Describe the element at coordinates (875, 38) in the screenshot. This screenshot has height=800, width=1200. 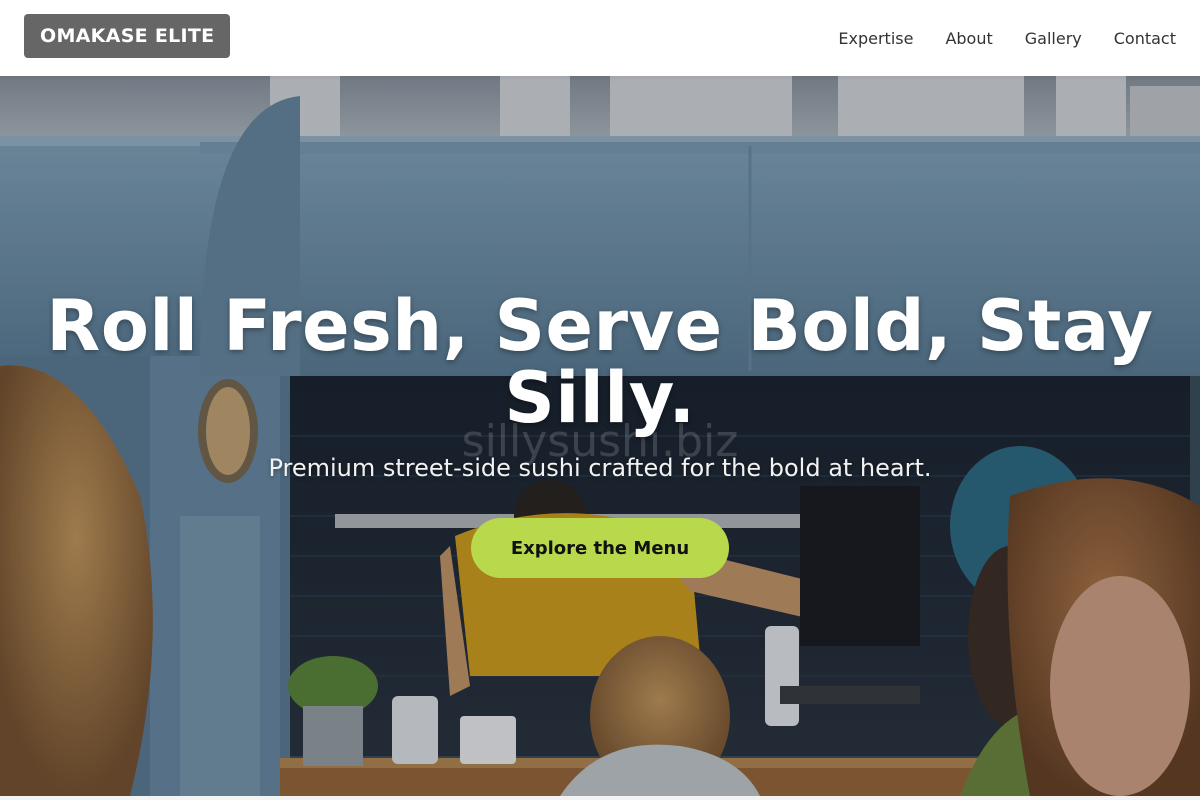
I see `nav-link-expertise: Expertise` at that location.